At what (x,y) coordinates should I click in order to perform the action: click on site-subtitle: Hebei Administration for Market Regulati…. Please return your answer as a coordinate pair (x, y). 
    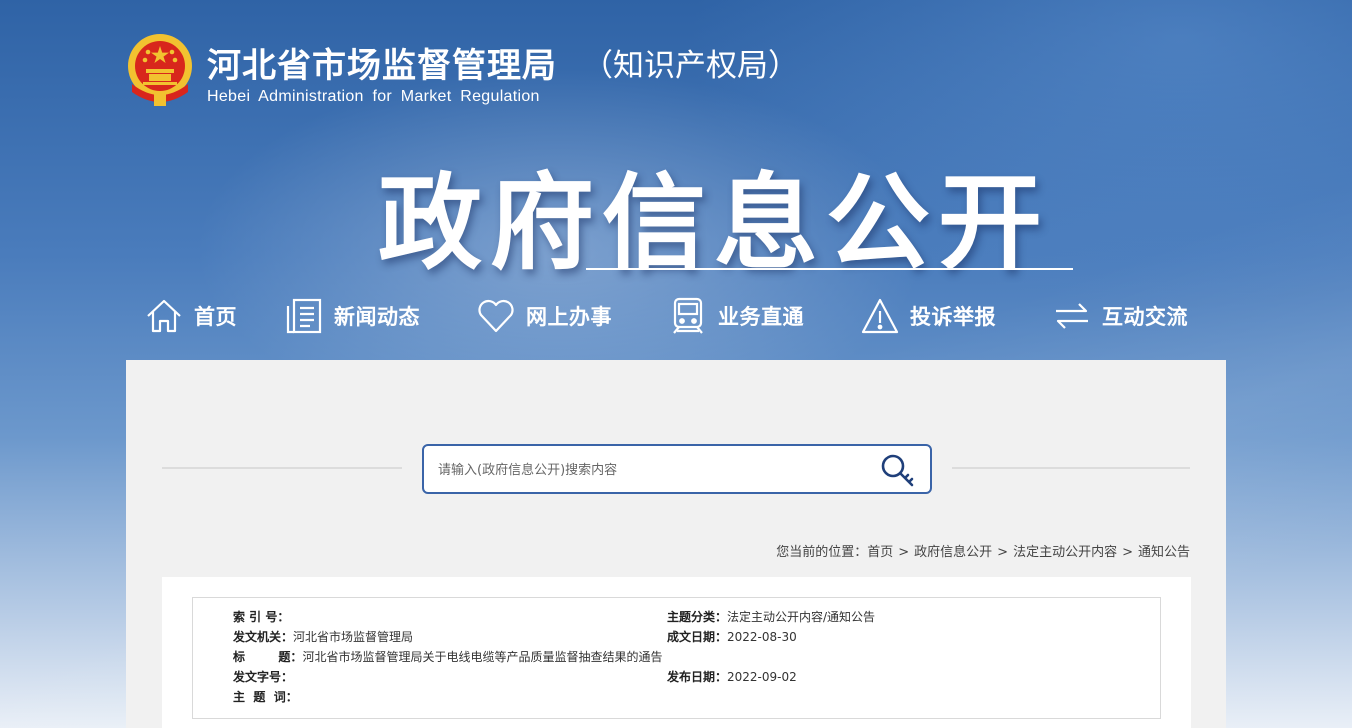
    Looking at the image, I should click on (373, 96).